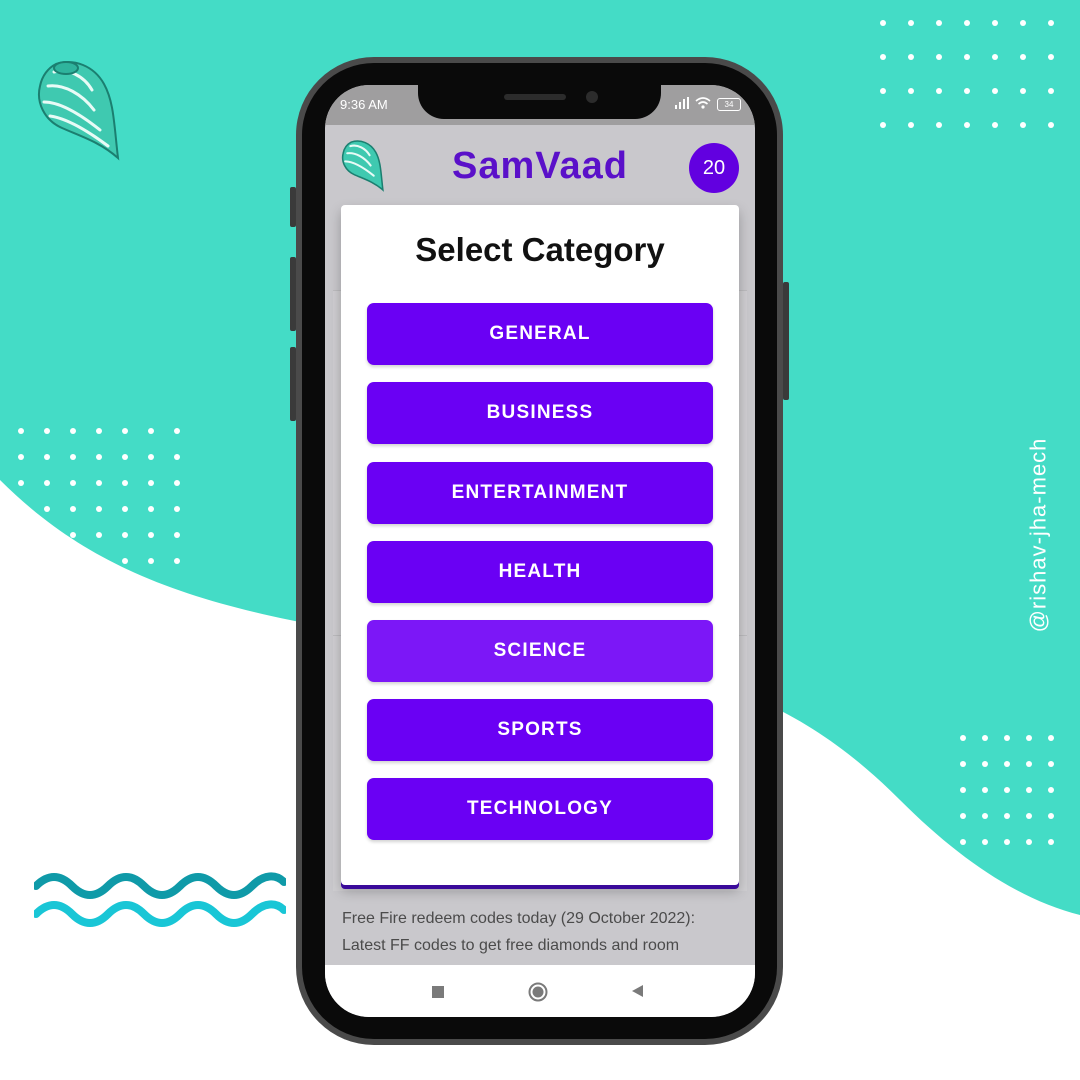 Image resolution: width=1080 pixels, height=1080 pixels. I want to click on back-triangle-icon, so click(637, 993).